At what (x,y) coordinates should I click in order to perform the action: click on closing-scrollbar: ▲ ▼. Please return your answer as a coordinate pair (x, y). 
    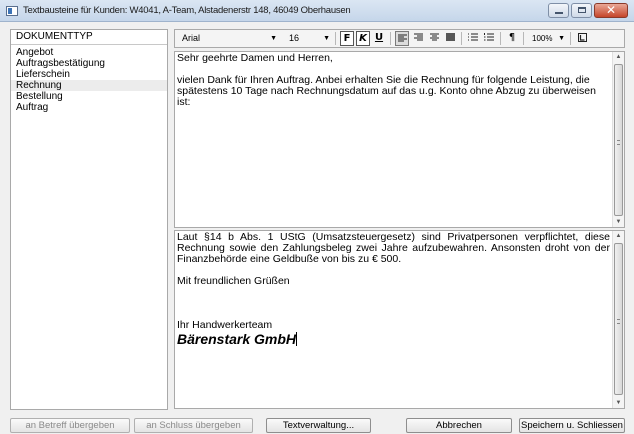
    Looking at the image, I should click on (618, 319).